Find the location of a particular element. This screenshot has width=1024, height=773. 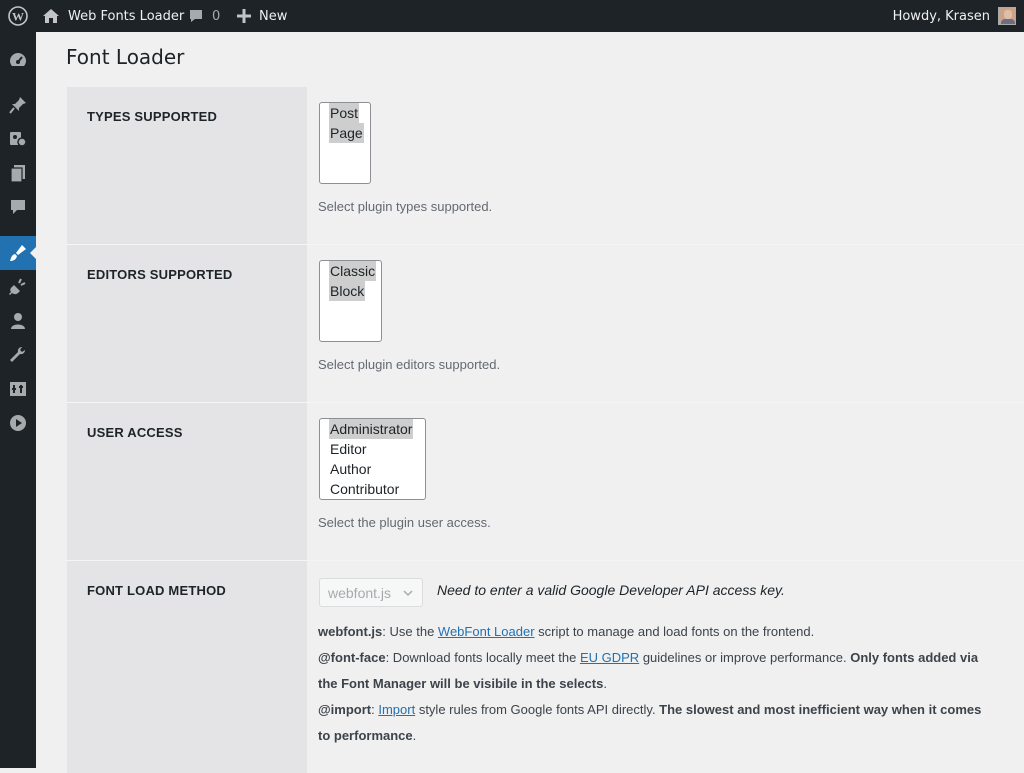

media-icon is located at coordinates (18, 139).